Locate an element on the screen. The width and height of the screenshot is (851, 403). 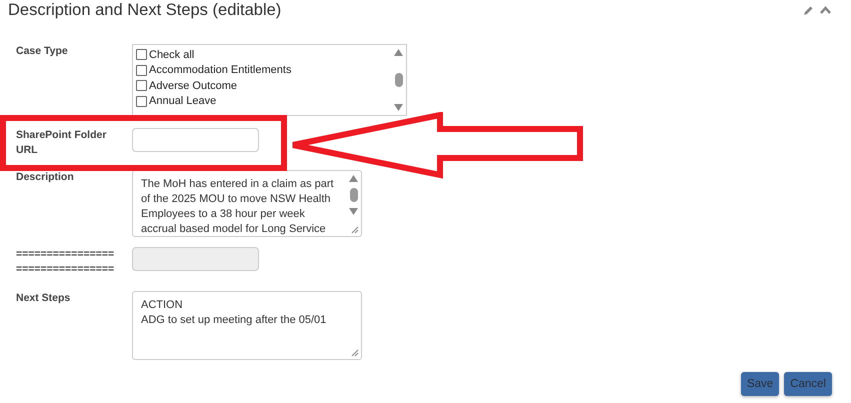
case-type-list: Check all Accommodation Entitlements Adverse Outcome Annual Leave is located at coordinates (269, 80).